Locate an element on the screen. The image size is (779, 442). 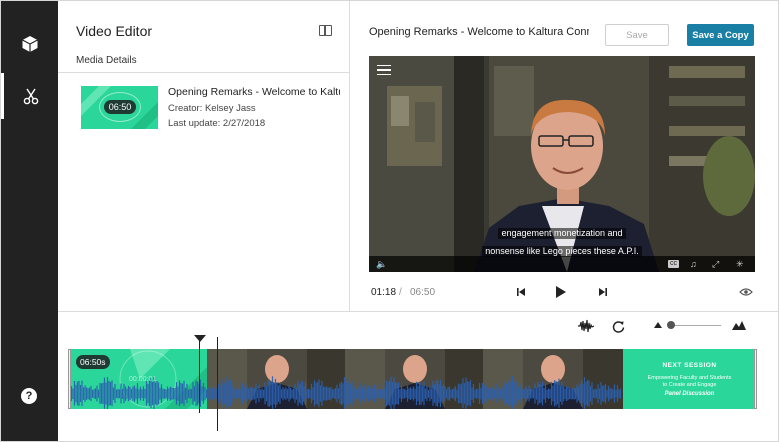
zoom-in-button is located at coordinates (739, 325).